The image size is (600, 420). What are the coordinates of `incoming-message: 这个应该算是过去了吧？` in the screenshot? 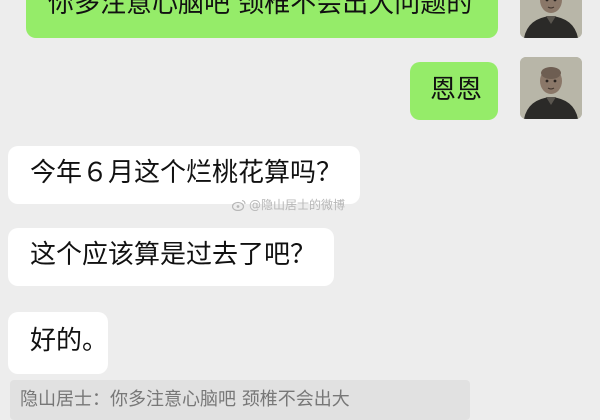 It's located at (171, 257).